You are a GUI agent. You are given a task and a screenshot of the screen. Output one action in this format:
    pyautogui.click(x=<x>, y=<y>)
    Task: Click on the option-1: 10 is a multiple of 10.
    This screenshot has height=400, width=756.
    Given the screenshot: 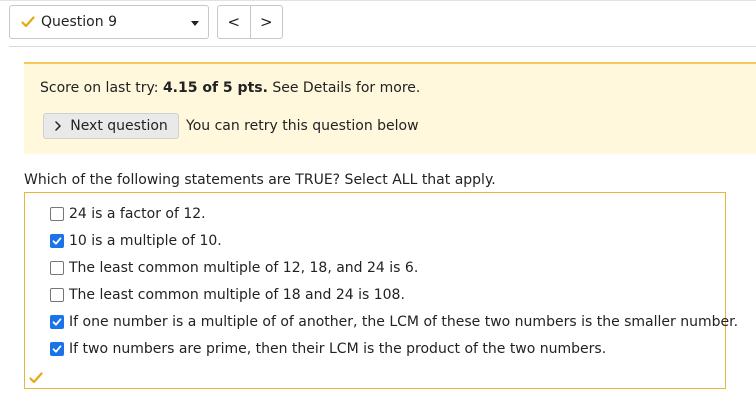 What is the action you would take?
    pyautogui.click(x=136, y=241)
    